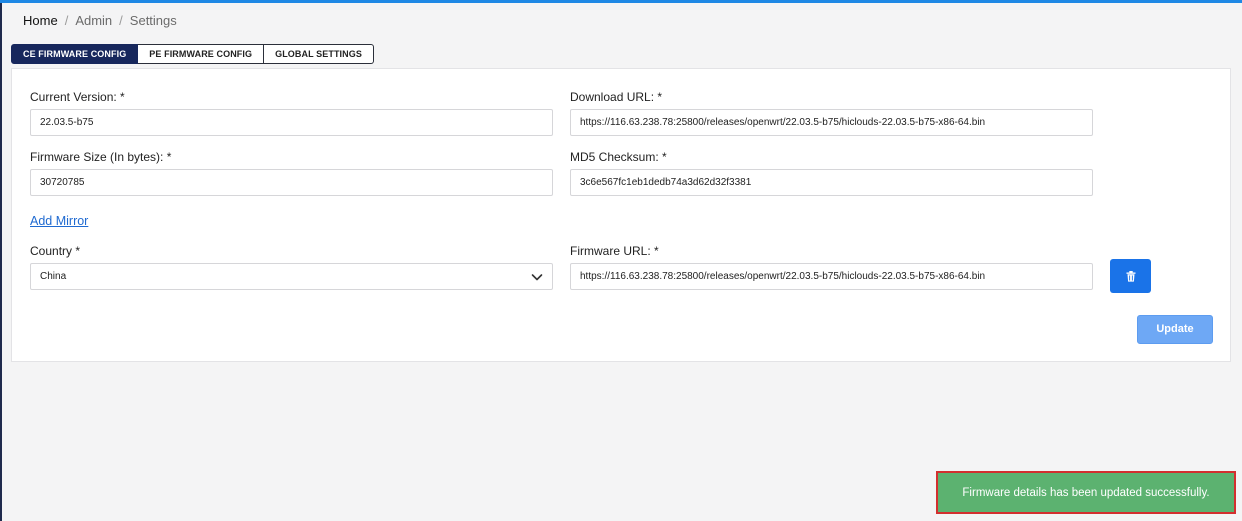 This screenshot has width=1242, height=521. What do you see at coordinates (319, 54) in the screenshot?
I see `tab-global-settings: GLOBAL SETTINGS` at bounding box center [319, 54].